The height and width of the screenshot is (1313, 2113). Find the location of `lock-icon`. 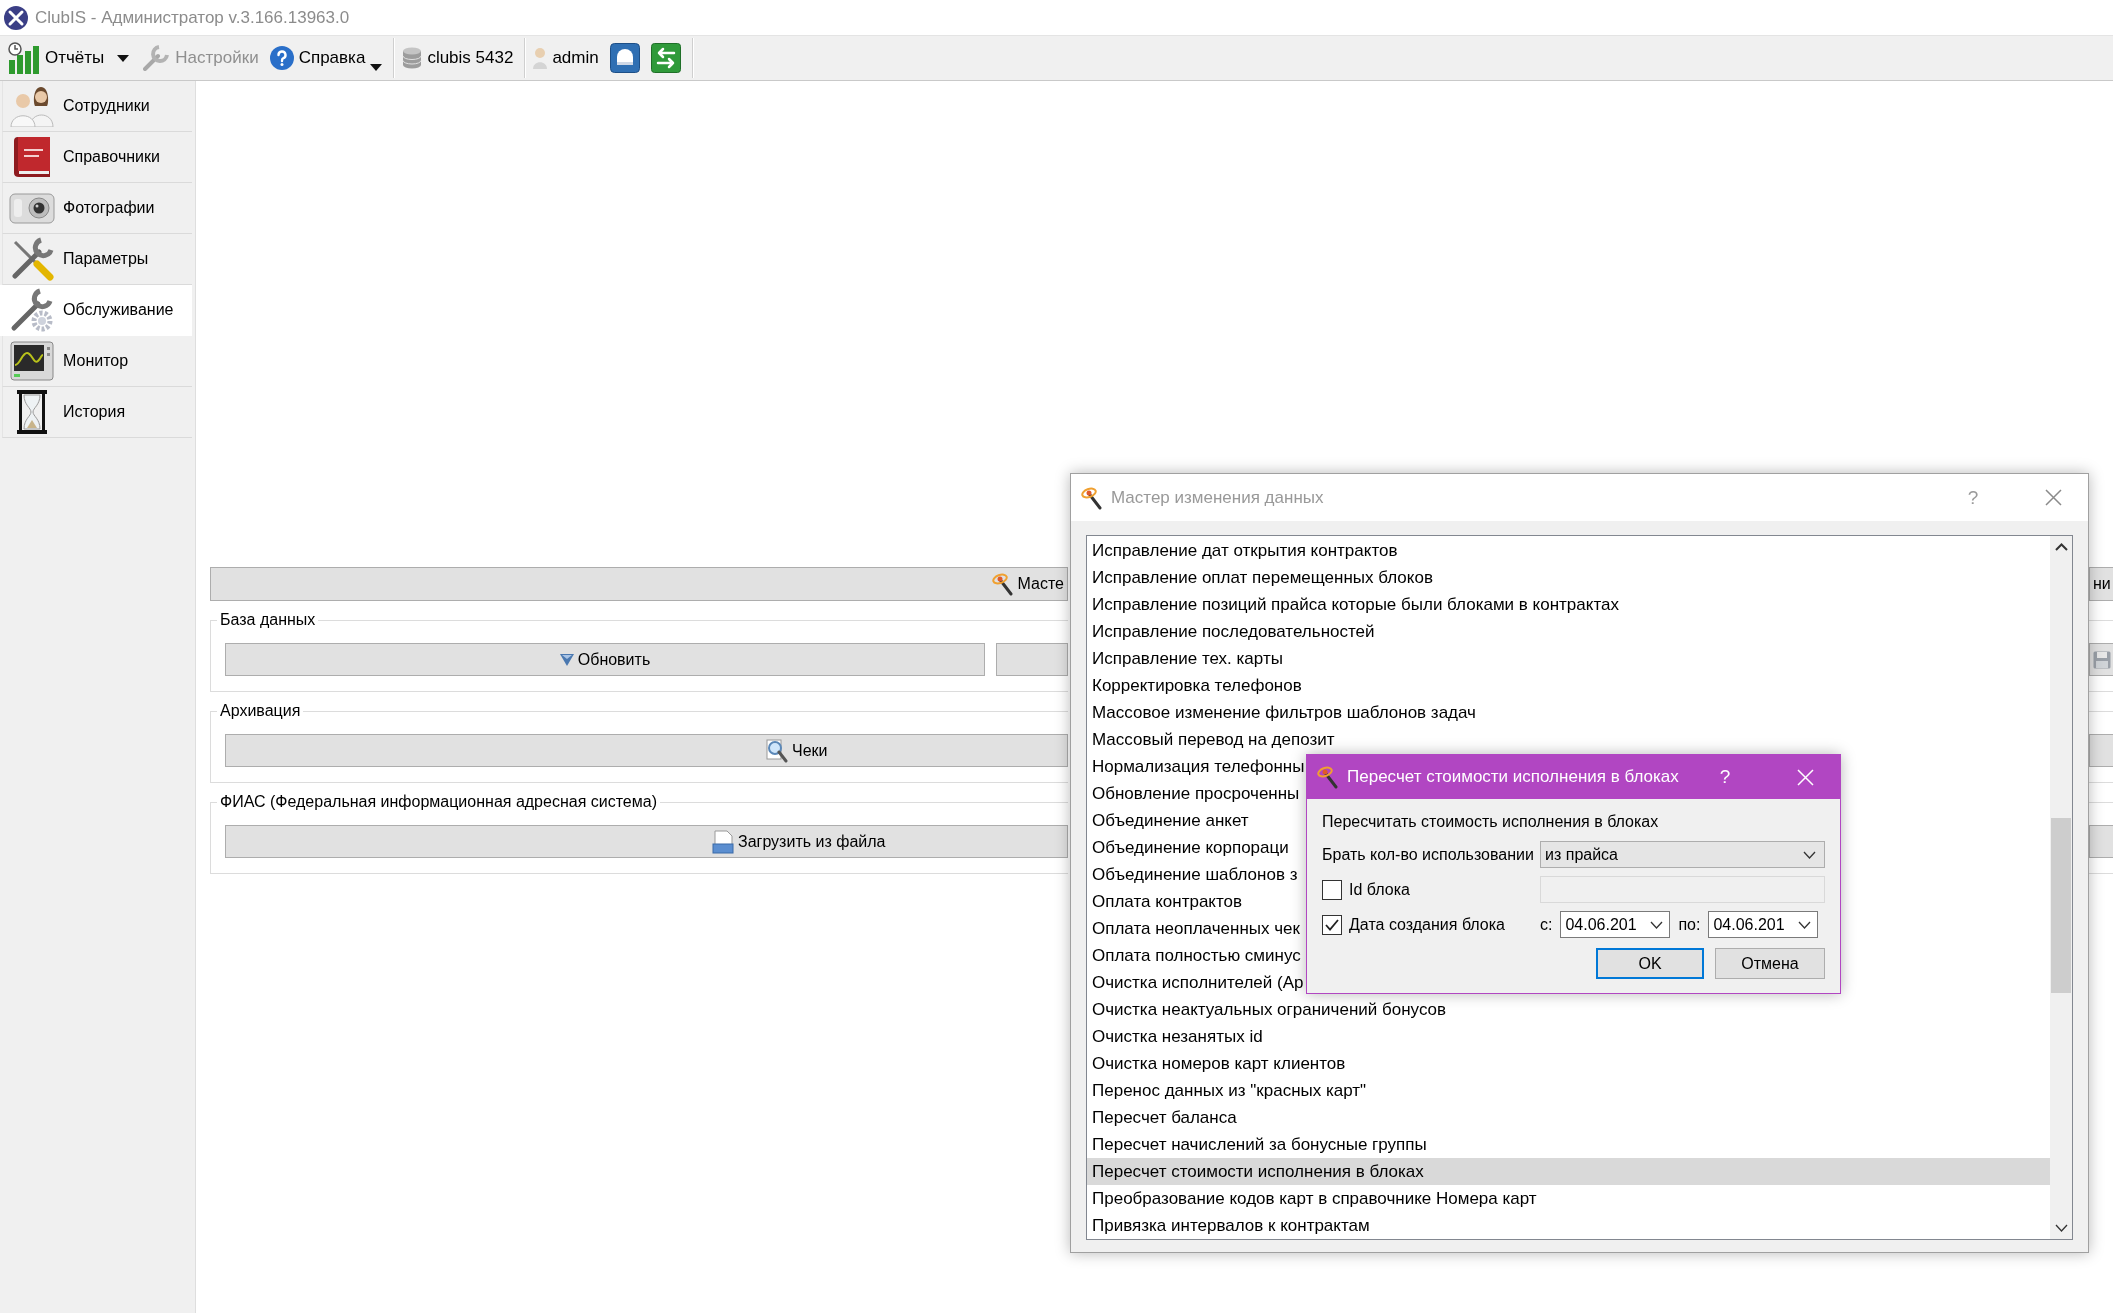

lock-icon is located at coordinates (624, 58).